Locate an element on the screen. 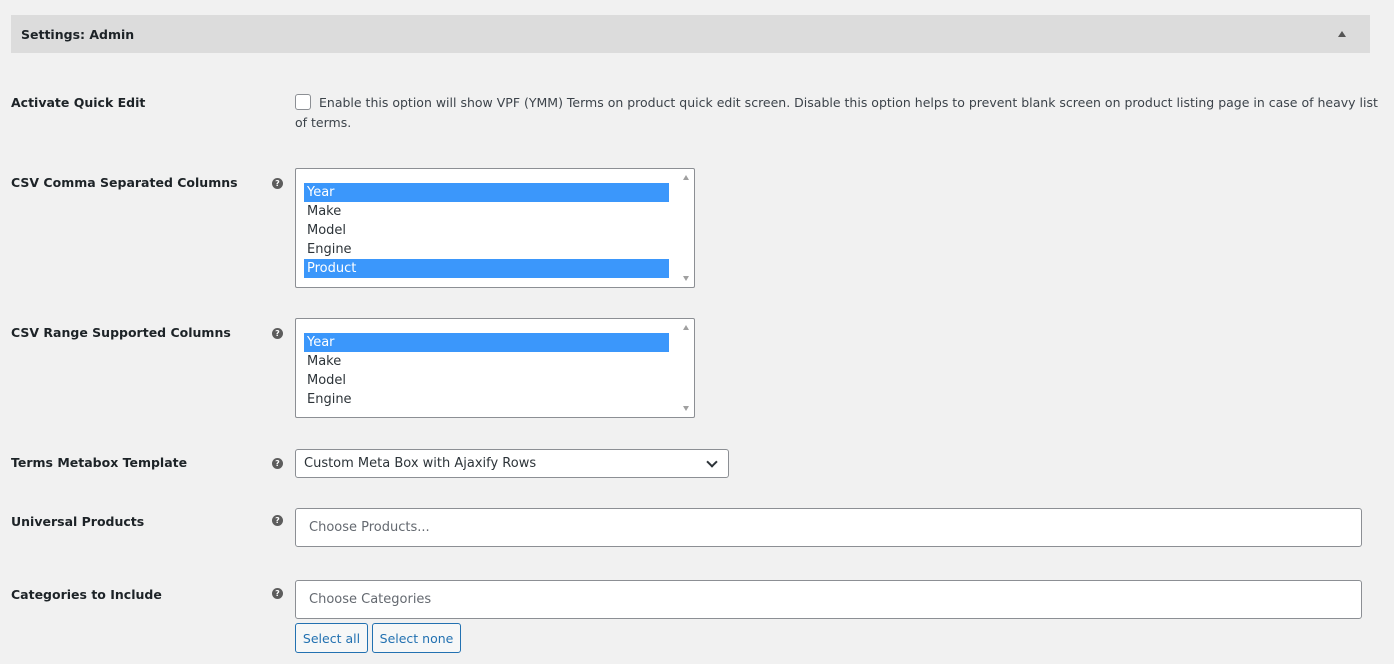  universal-products-label: Universal Products is located at coordinates (78, 521).